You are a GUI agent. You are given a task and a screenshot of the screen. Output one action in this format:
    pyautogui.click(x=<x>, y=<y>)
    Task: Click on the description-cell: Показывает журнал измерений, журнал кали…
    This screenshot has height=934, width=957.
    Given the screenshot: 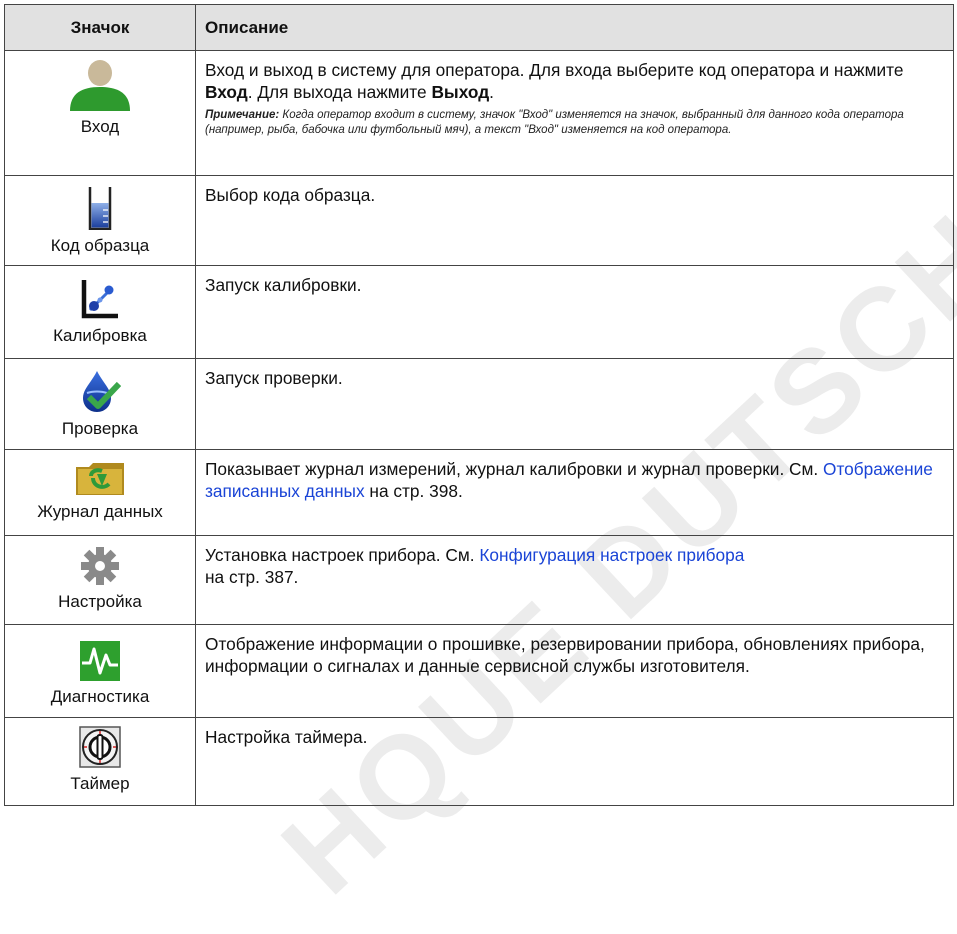 What is the action you would take?
    pyautogui.click(x=574, y=492)
    